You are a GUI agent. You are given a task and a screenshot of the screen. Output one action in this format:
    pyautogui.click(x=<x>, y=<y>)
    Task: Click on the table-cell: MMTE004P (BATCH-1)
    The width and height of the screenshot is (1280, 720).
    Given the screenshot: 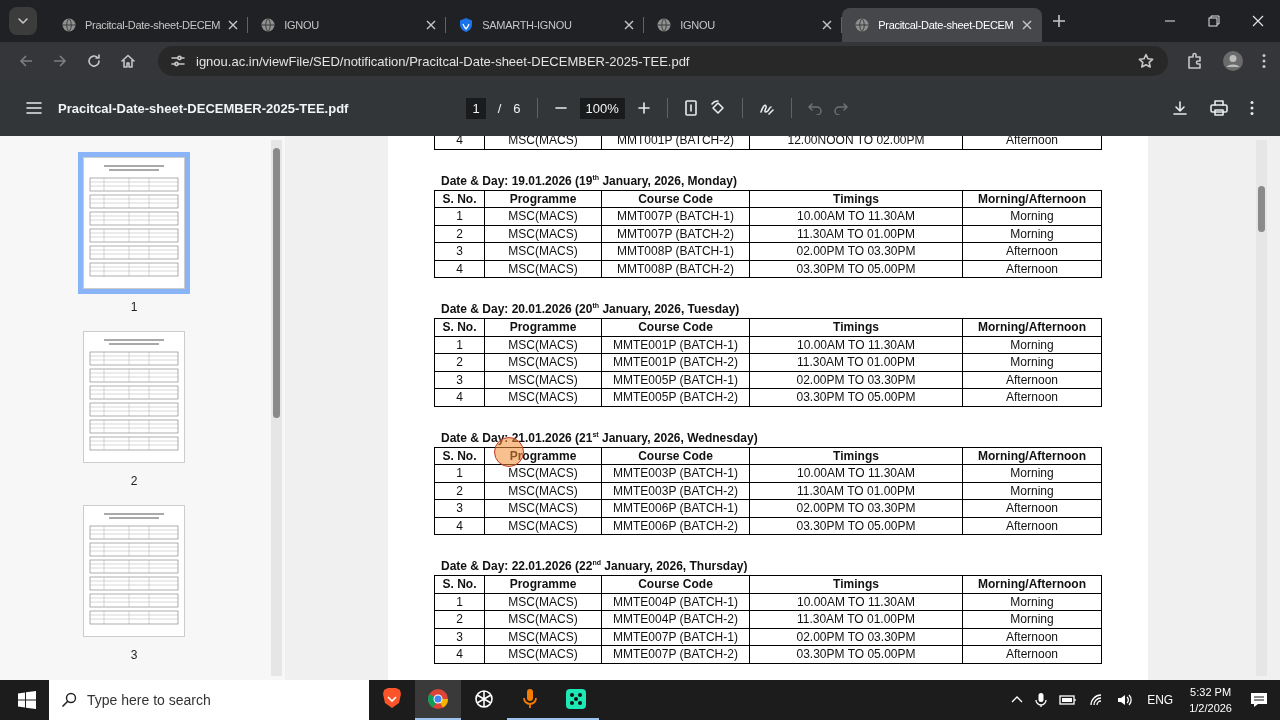 What is the action you would take?
    pyautogui.click(x=676, y=602)
    